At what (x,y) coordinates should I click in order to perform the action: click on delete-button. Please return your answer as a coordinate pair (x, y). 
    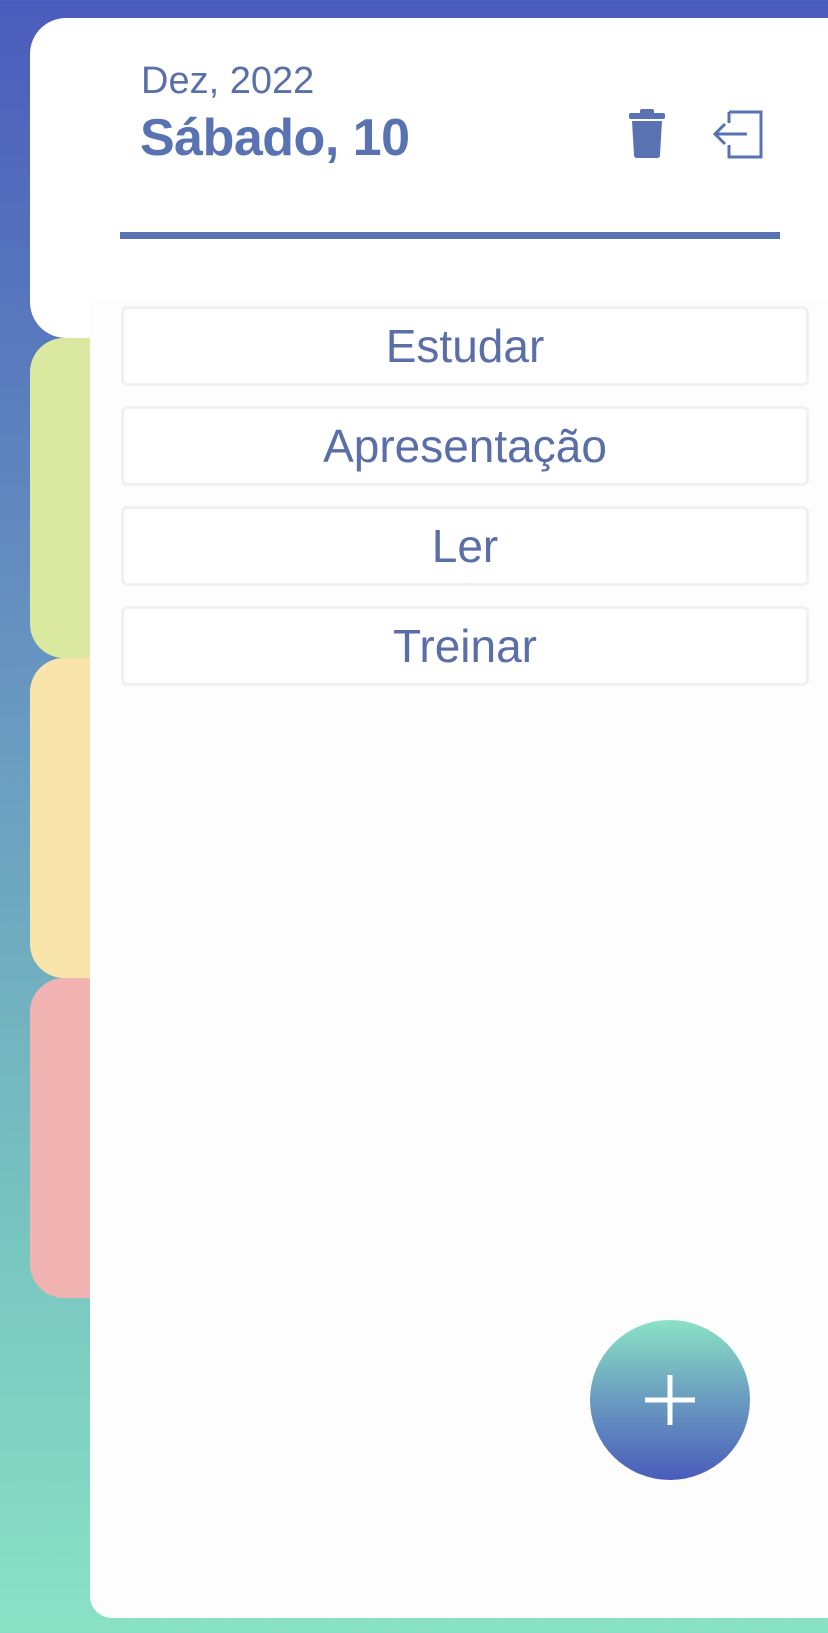
    Looking at the image, I should click on (647, 134).